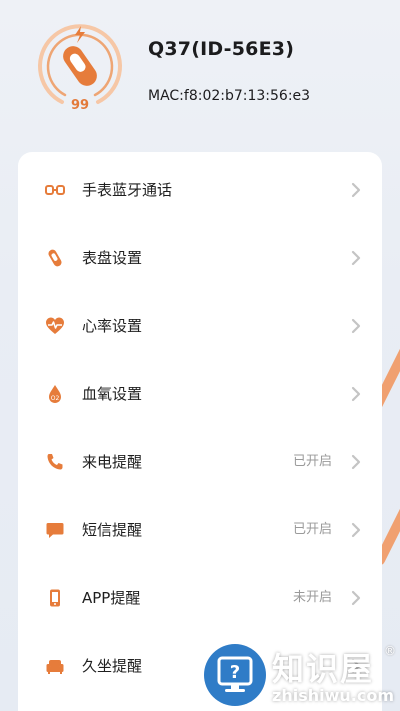 Image resolution: width=400 pixels, height=711 pixels. What do you see at coordinates (221, 49) in the screenshot?
I see `device-name: Q37(ID-56E3)` at bounding box center [221, 49].